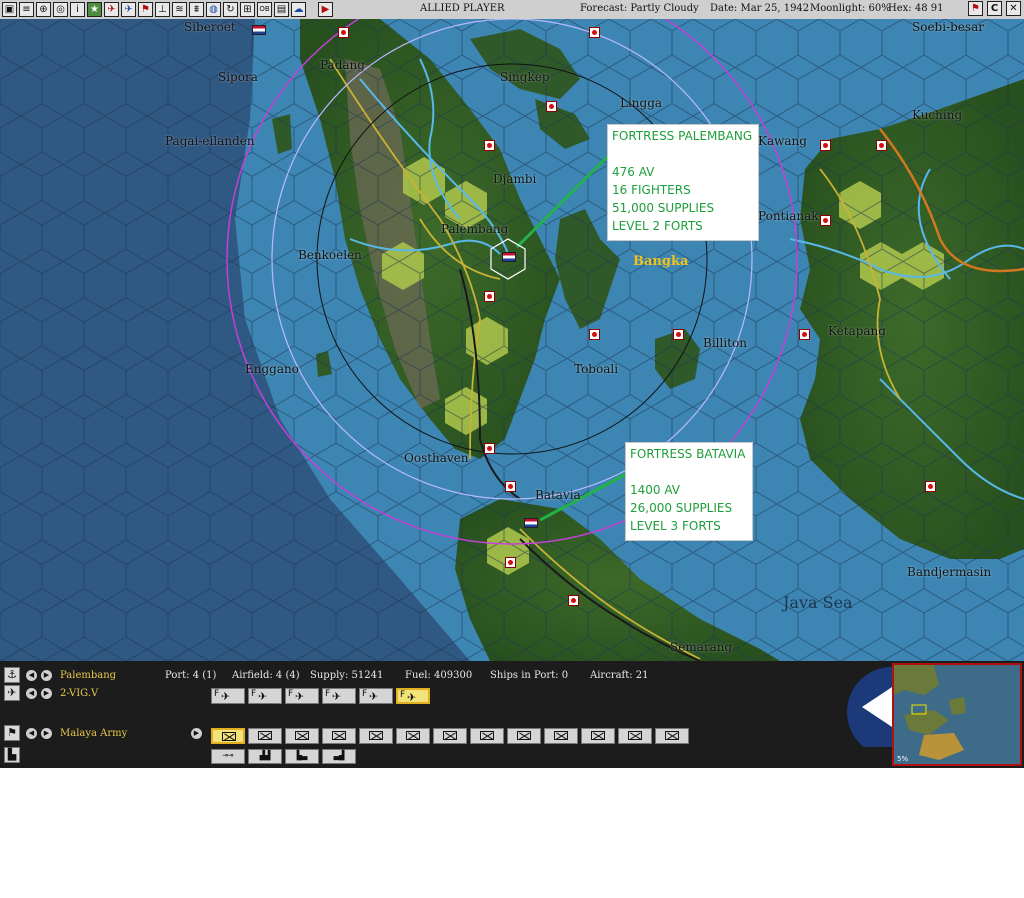 The width and height of the screenshot is (1024, 898). I want to click on prev-base-button: ◀, so click(31, 675).